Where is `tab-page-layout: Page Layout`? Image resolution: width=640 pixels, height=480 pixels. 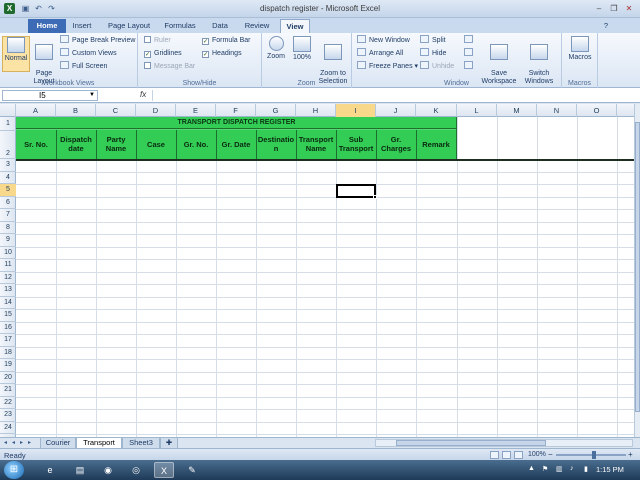 tab-page-layout: Page Layout is located at coordinates (129, 26).